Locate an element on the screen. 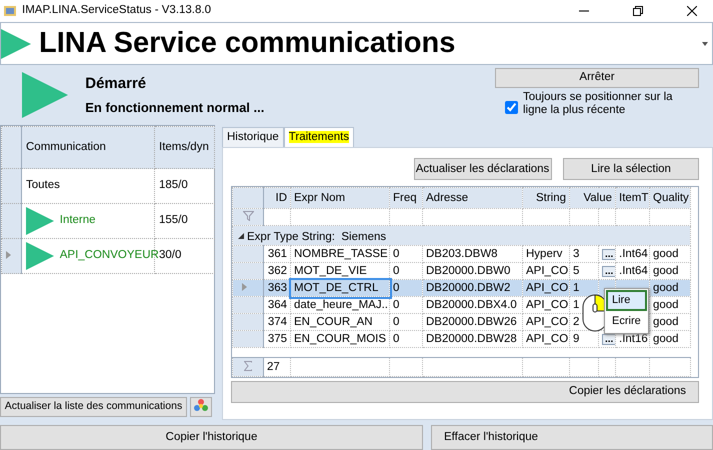 This screenshot has height=450, width=713. menu-item: Lire is located at coordinates (626, 301).